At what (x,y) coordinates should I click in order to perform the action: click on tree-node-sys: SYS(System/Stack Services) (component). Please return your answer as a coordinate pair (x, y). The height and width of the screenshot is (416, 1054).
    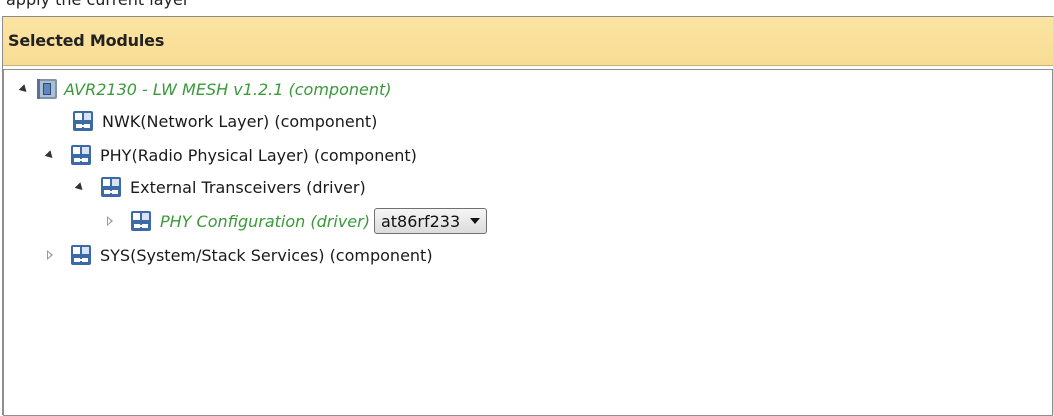
    Looking at the image, I should click on (238, 255).